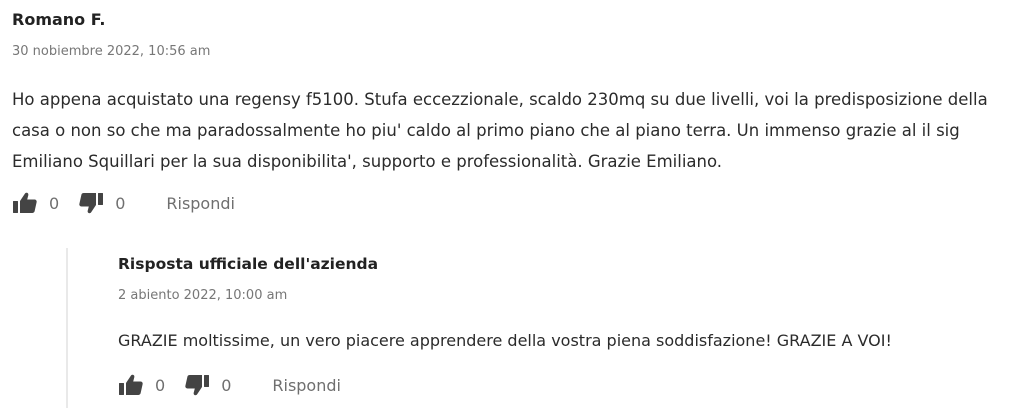 This screenshot has height=408, width=1012. What do you see at coordinates (248, 264) in the screenshot?
I see `reply-author: Risposta ufficiale dell'azienda` at bounding box center [248, 264].